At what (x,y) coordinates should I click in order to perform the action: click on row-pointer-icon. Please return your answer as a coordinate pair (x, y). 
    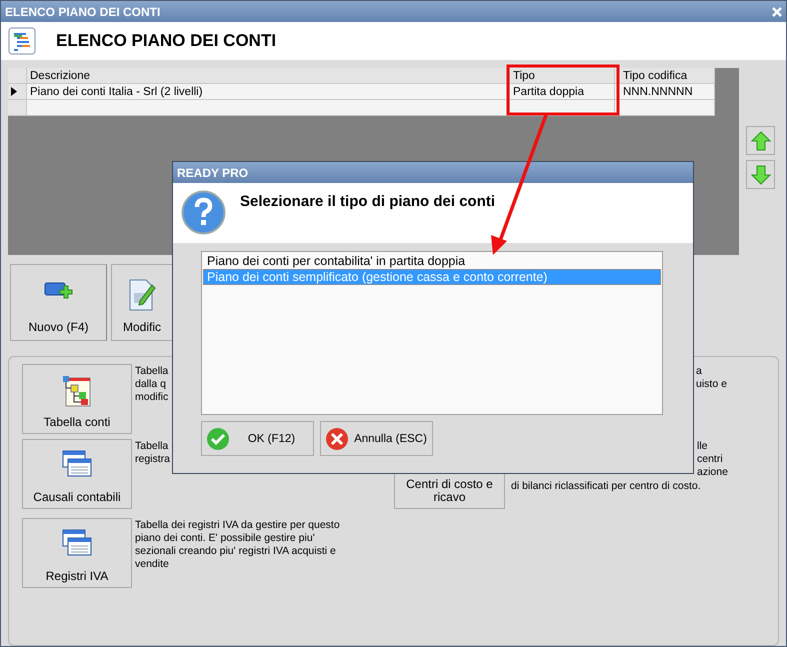
    Looking at the image, I should click on (14, 91).